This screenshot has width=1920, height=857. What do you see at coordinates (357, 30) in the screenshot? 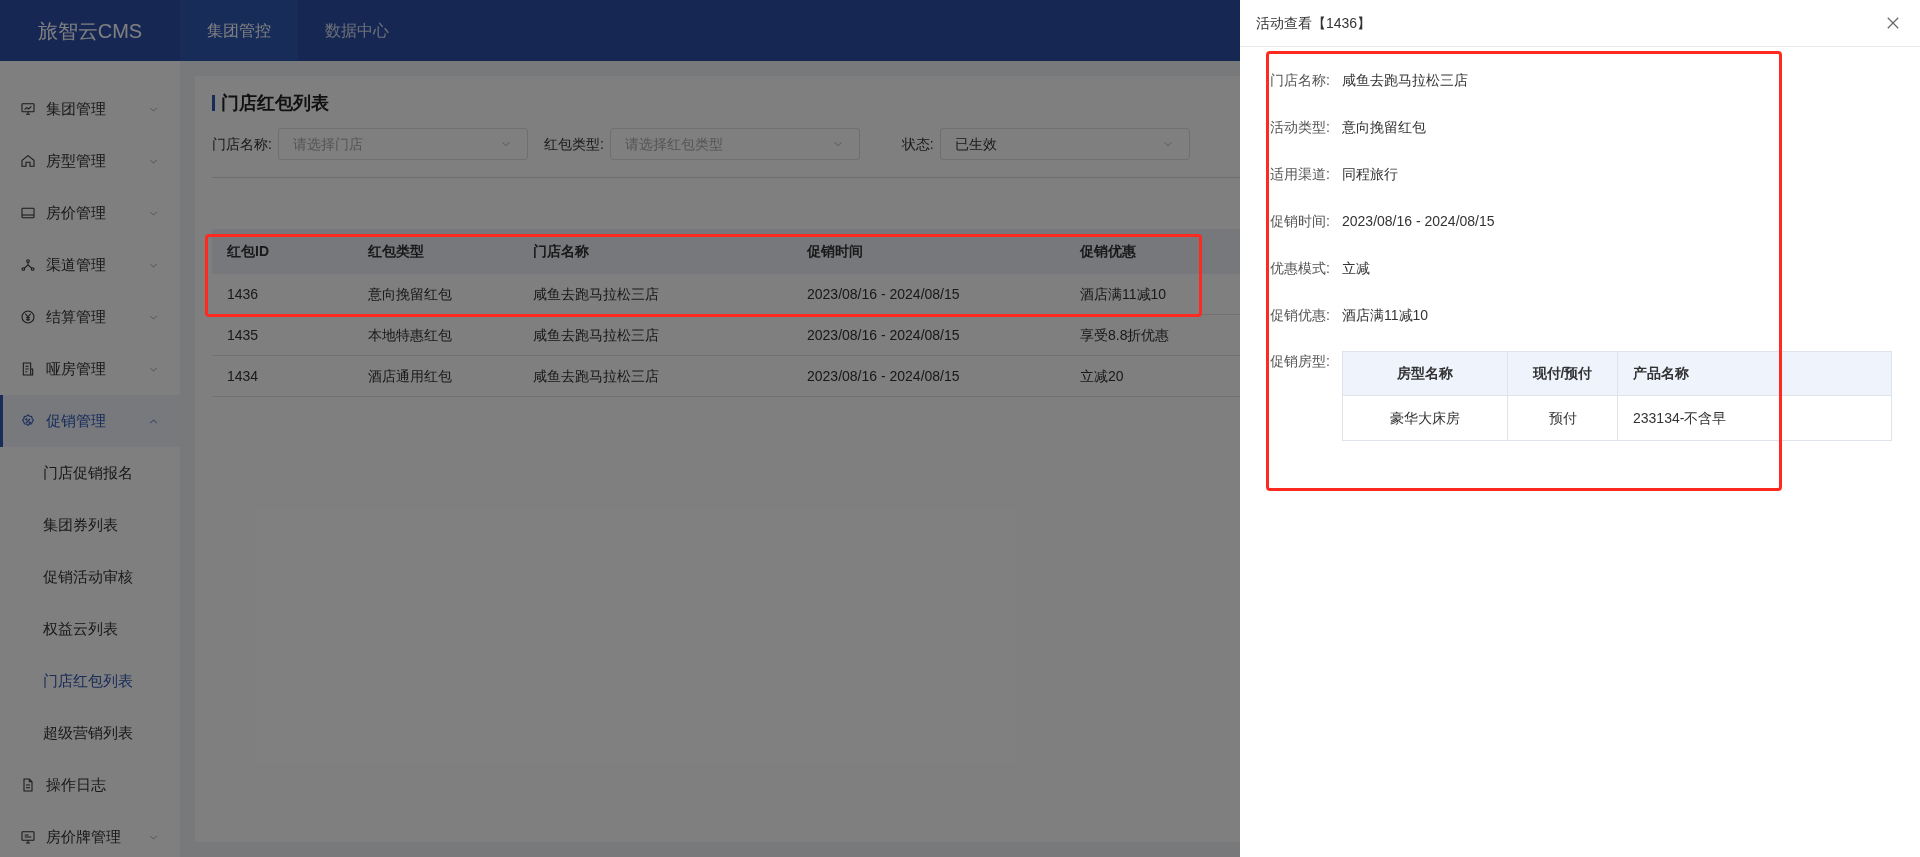
I see `nav-tab: 数据中心` at bounding box center [357, 30].